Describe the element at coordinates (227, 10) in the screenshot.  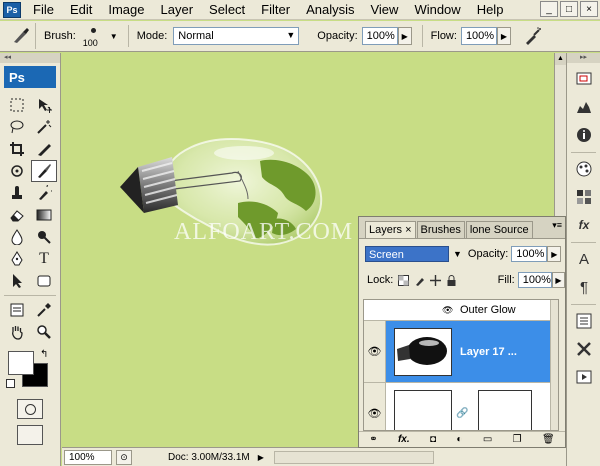
I see `menu-select: Select` at that location.